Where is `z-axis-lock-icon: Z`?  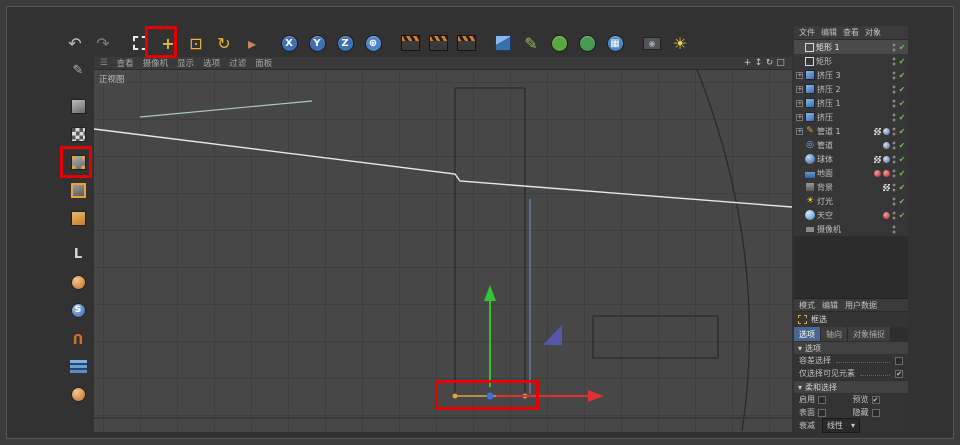 z-axis-lock-icon: Z is located at coordinates (345, 43).